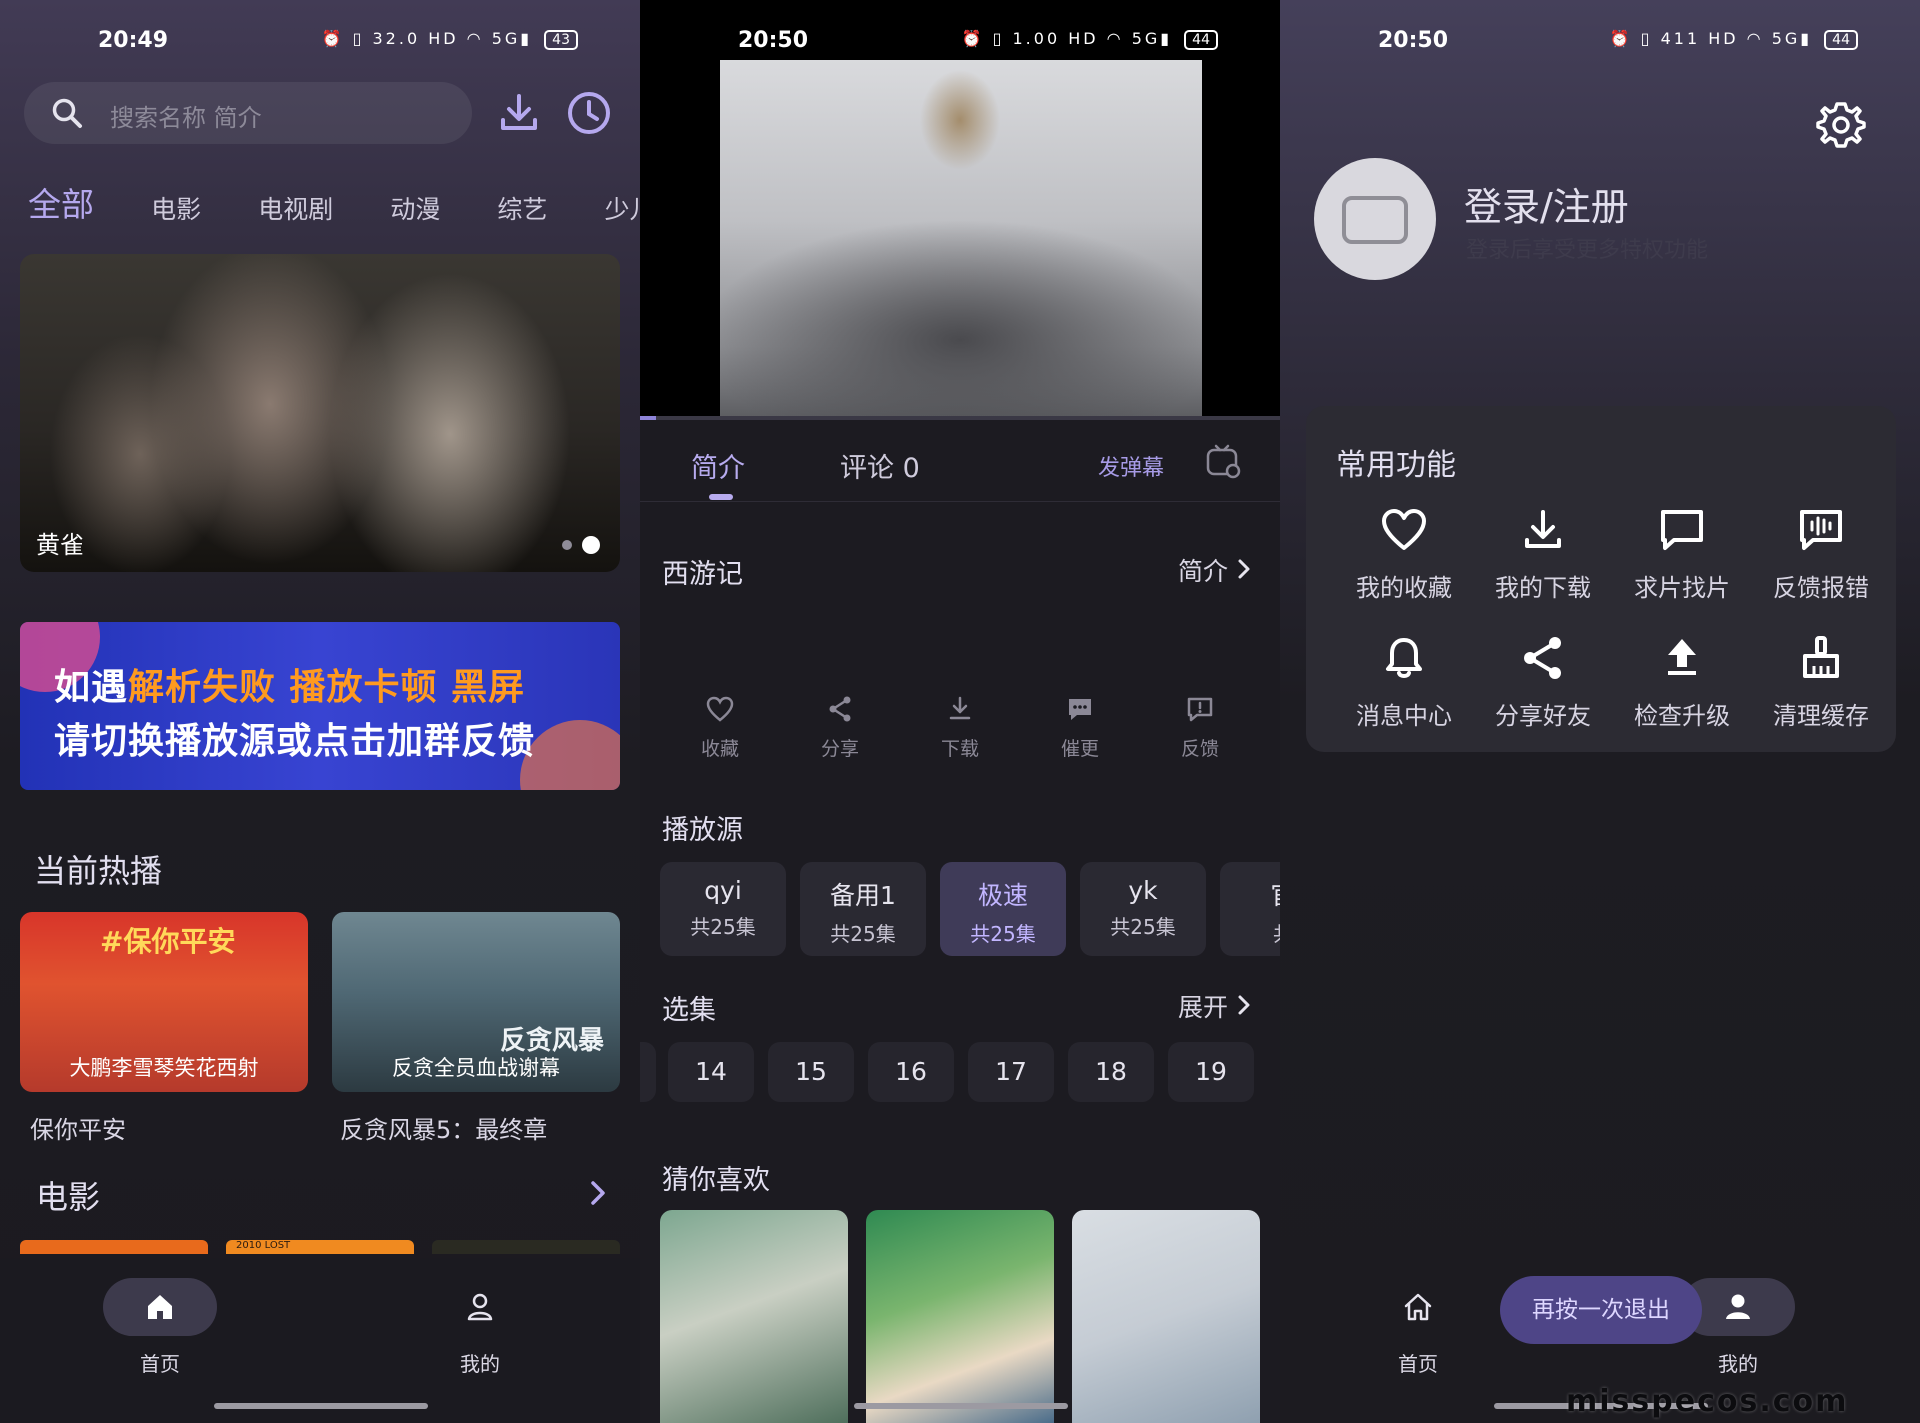 Image resolution: width=1920 pixels, height=1423 pixels. I want to click on login-subtitle: 登录后享受更多特权功能, so click(1587, 250).